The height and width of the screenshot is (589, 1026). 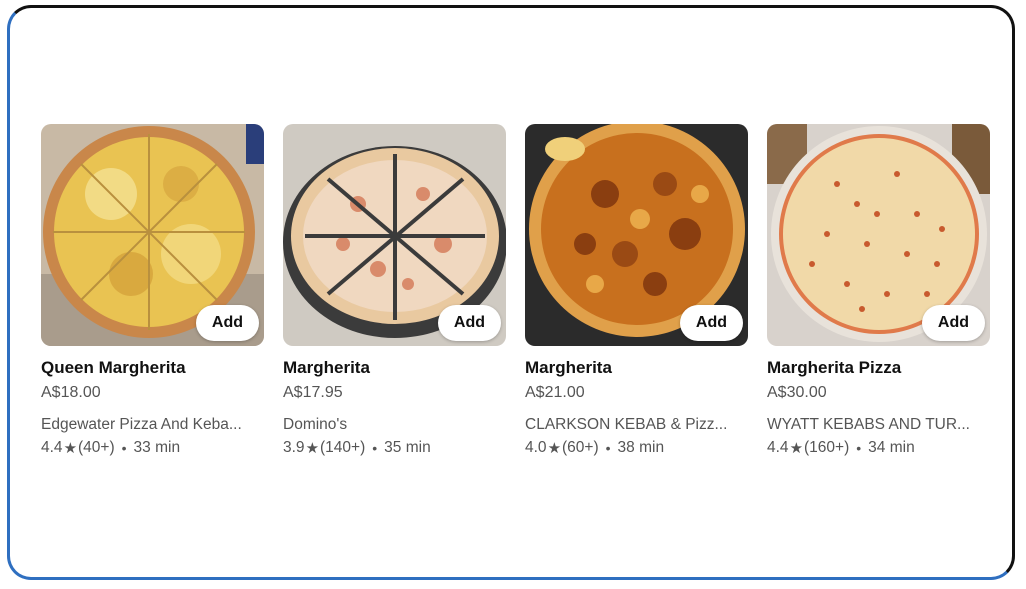 What do you see at coordinates (157, 447) in the screenshot?
I see `delivery-time: 33 min` at bounding box center [157, 447].